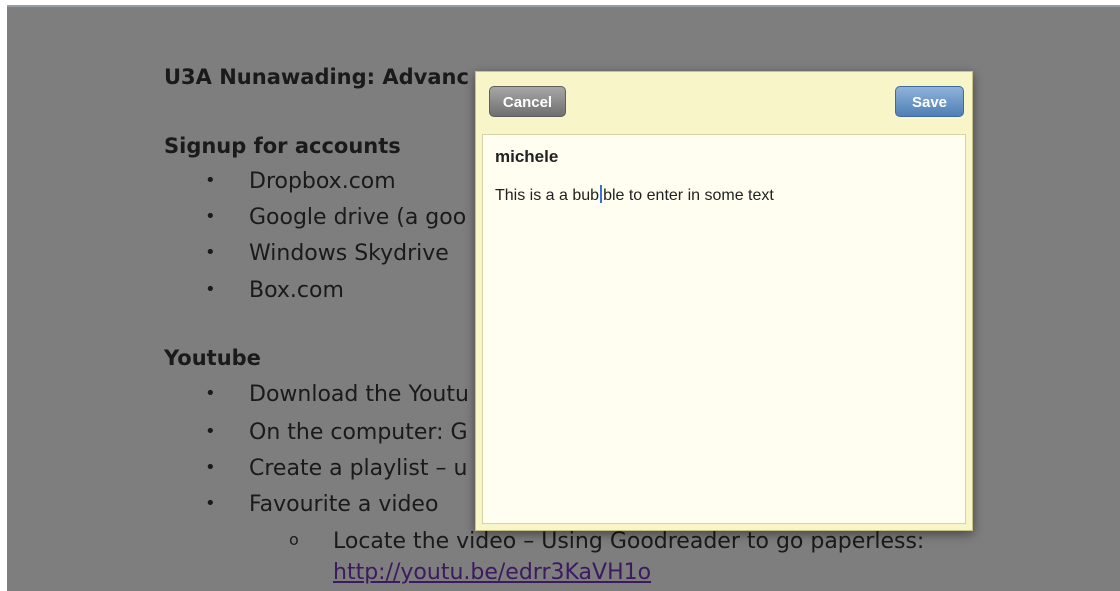  Describe the element at coordinates (212, 358) in the screenshot. I see `youtube-heading: Youtube` at that location.